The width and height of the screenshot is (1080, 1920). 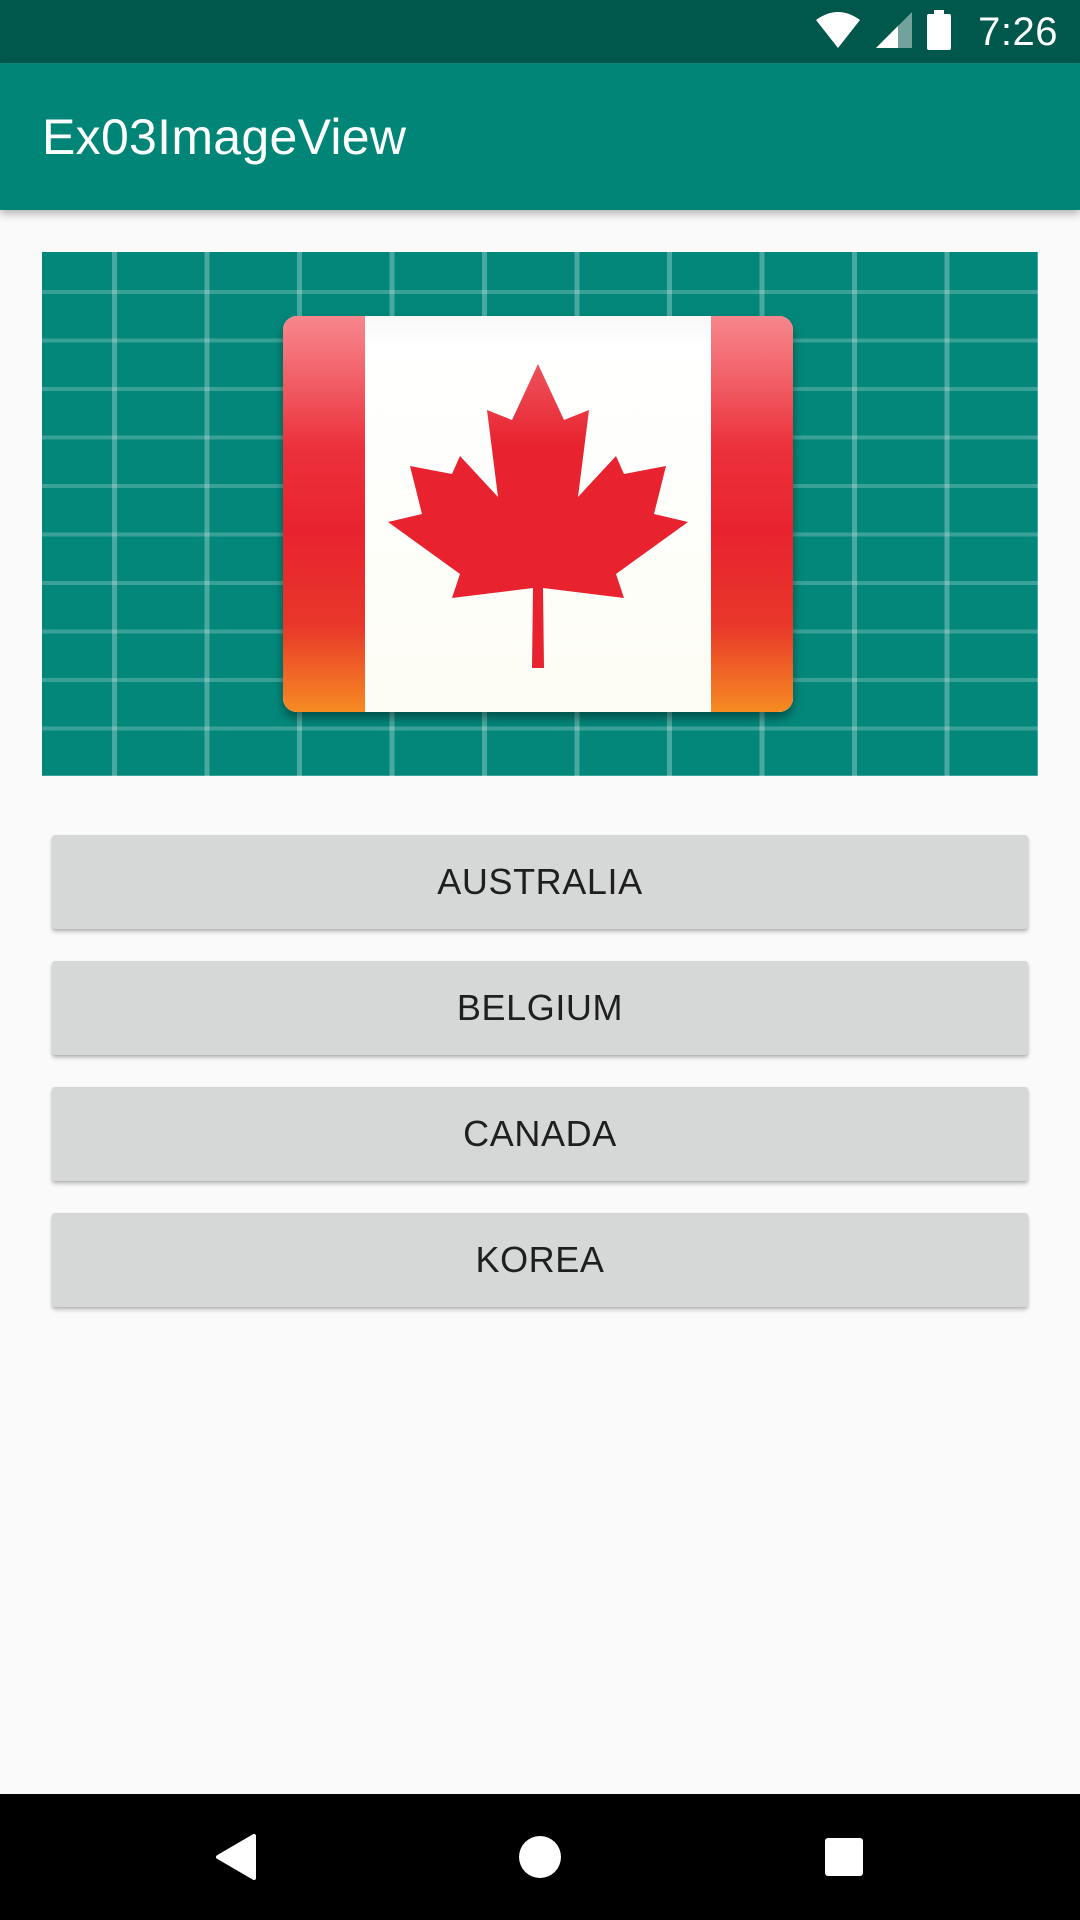 I want to click on canada-button-label: CANADA, so click(x=540, y=1133).